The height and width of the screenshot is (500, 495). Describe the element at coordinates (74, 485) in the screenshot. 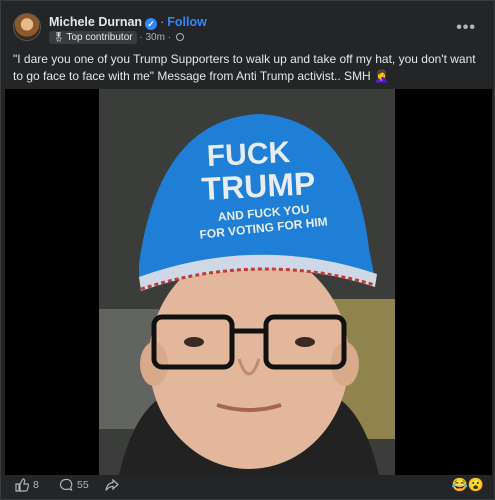

I see `comment-button: 55` at that location.